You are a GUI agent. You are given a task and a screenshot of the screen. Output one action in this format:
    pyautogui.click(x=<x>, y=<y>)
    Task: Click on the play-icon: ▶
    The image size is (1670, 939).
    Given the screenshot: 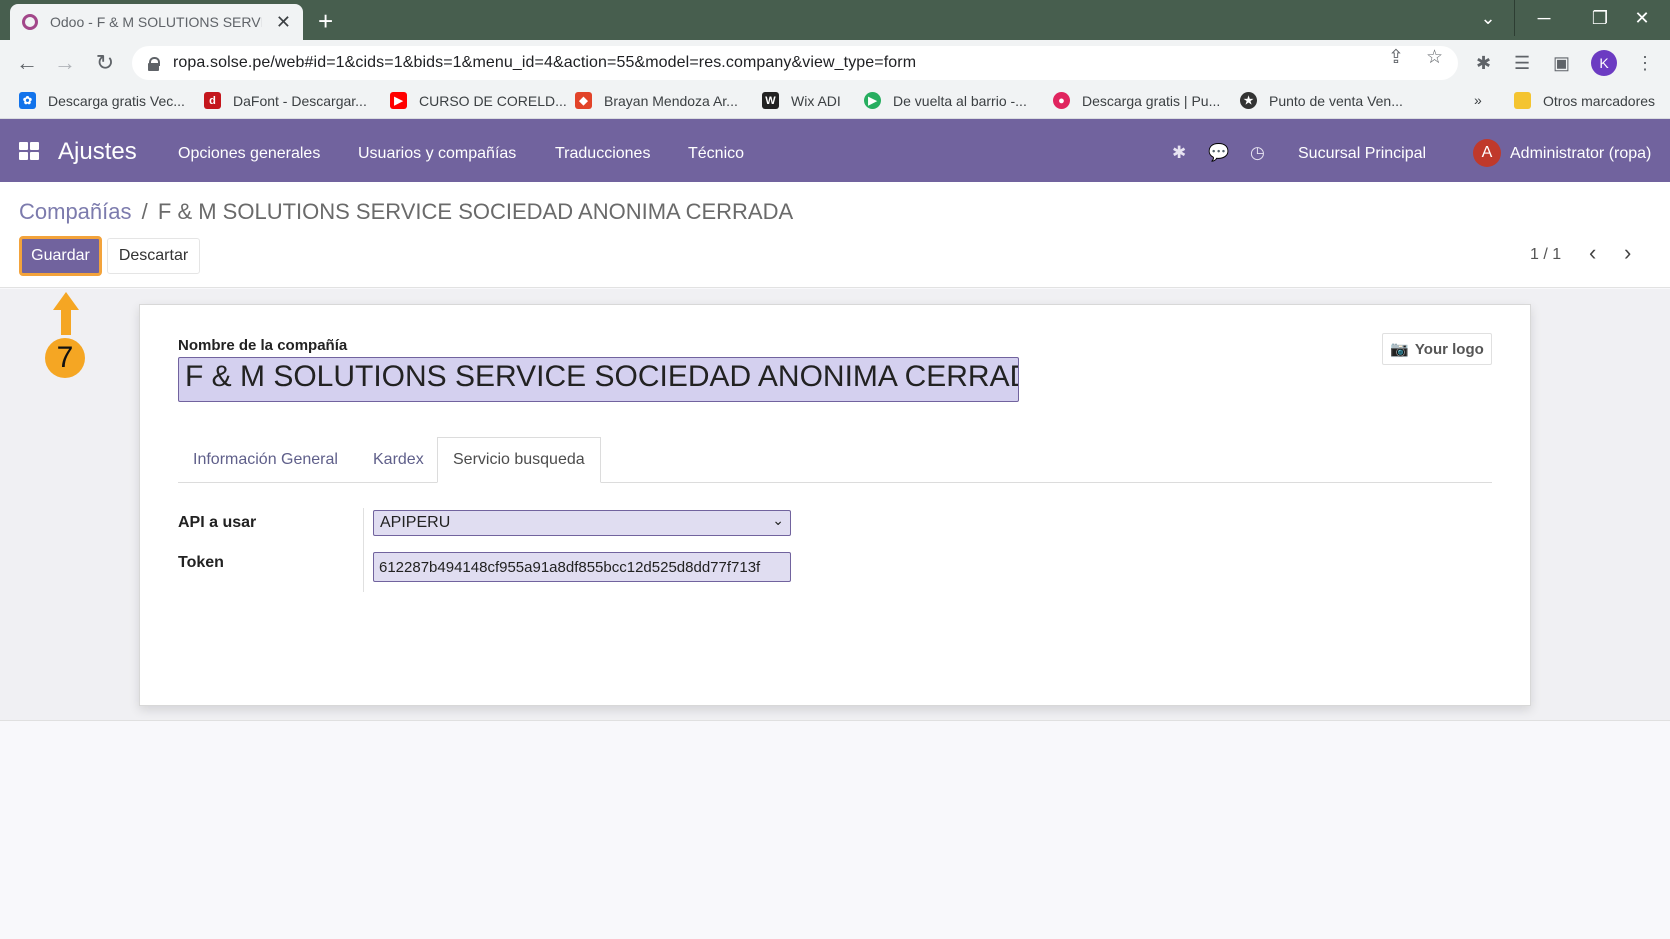 What is the action you would take?
    pyautogui.click(x=872, y=100)
    